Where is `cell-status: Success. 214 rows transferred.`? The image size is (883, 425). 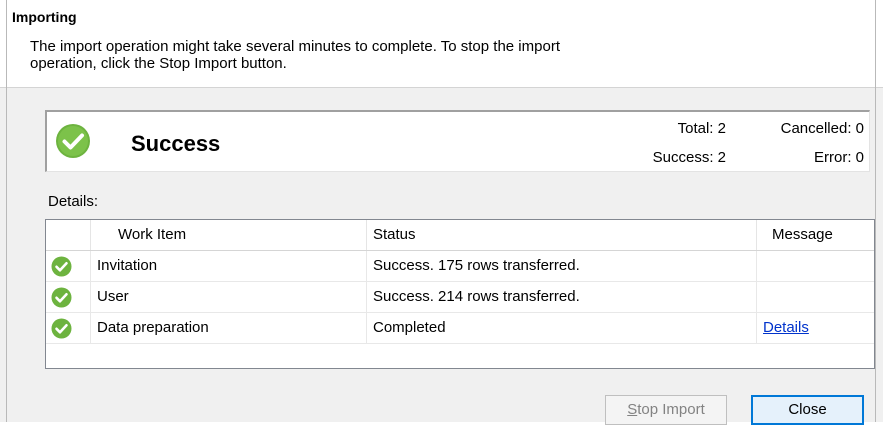 cell-status: Success. 214 rows transferred. is located at coordinates (562, 297).